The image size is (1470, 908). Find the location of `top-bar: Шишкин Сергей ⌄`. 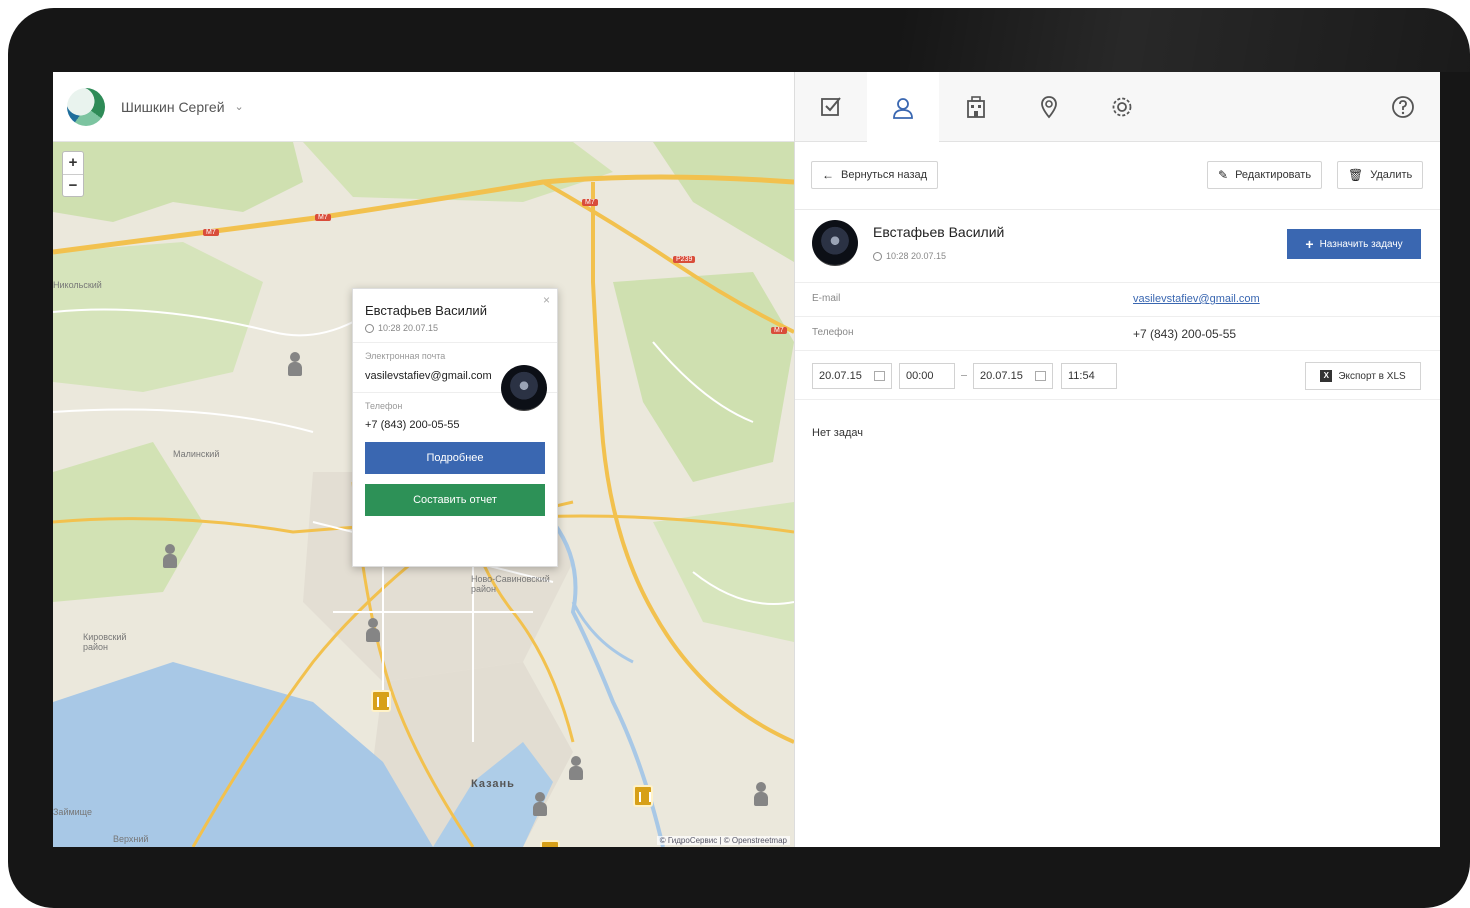

top-bar: Шишкин Сергей ⌄ is located at coordinates (423, 107).